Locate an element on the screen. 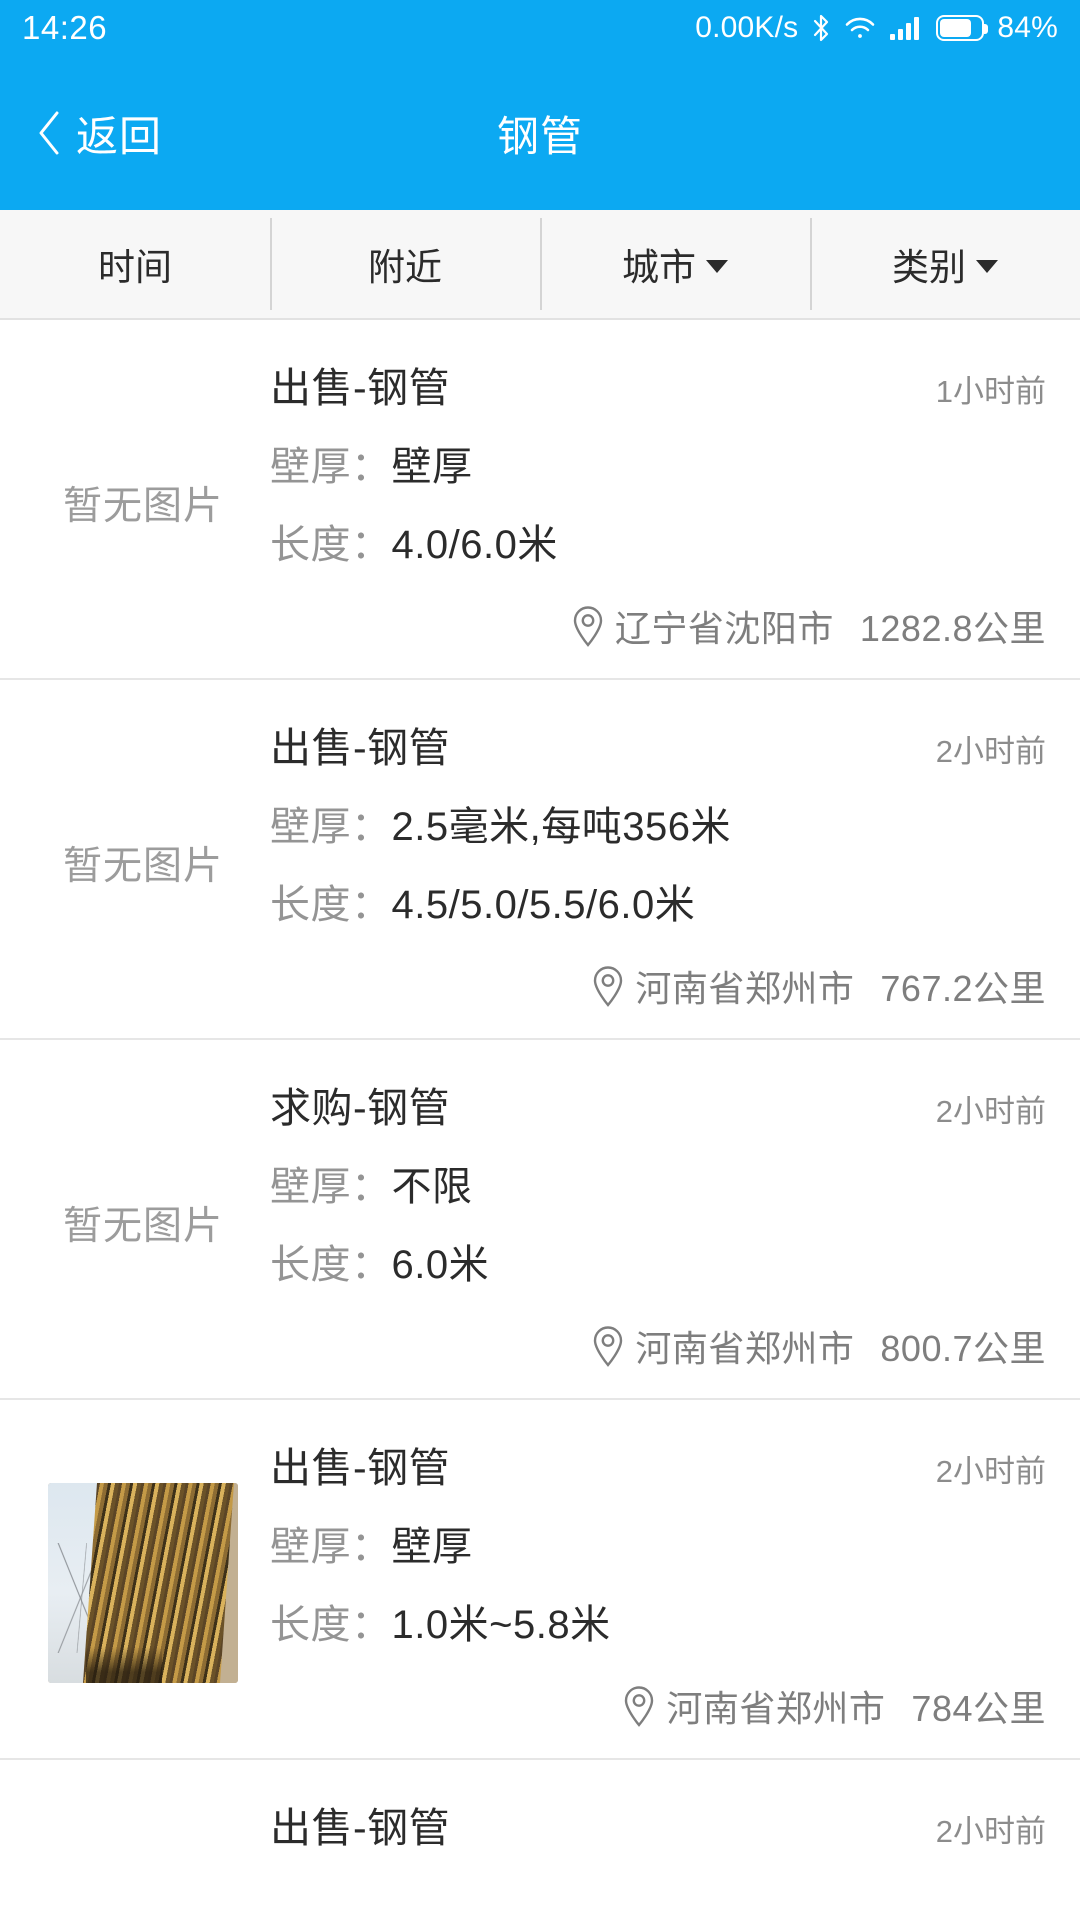 The width and height of the screenshot is (1080, 1920). location-distance: 784公里 is located at coordinates (978, 1708).